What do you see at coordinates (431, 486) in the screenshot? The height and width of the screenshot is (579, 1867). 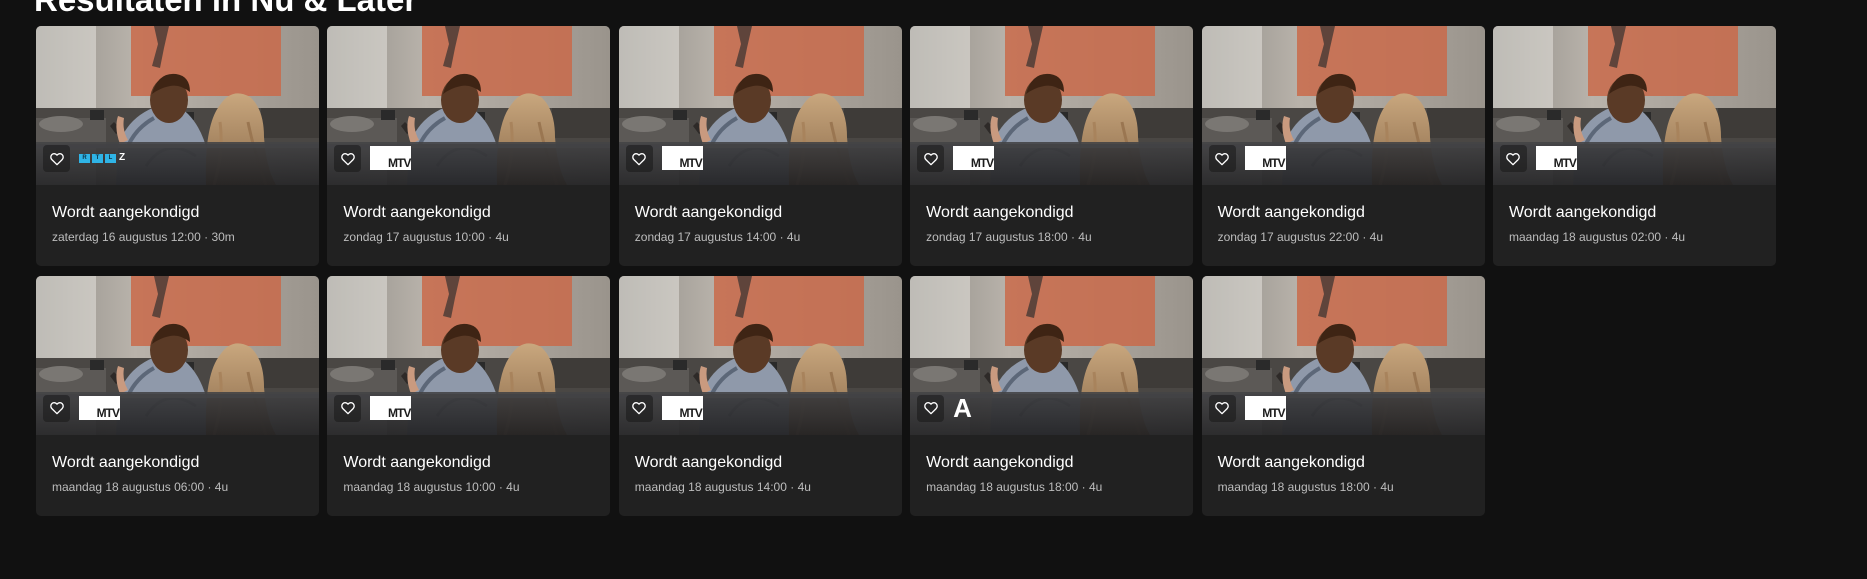 I see `program-schedule: maandag 18 augustus 10:00 · 4u` at bounding box center [431, 486].